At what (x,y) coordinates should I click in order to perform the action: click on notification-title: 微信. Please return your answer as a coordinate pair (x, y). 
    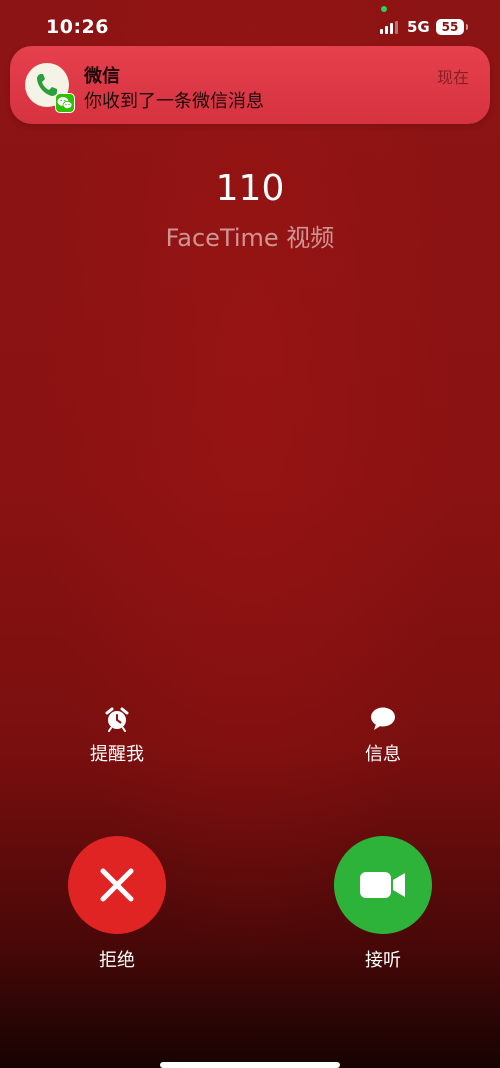
    Looking at the image, I should click on (102, 76).